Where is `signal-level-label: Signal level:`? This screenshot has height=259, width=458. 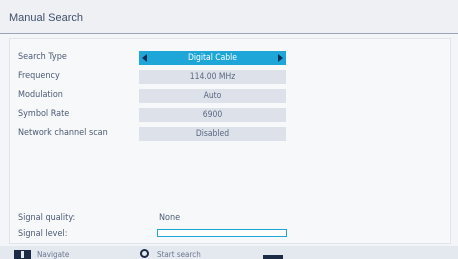 signal-level-label: Signal level: is located at coordinates (43, 234).